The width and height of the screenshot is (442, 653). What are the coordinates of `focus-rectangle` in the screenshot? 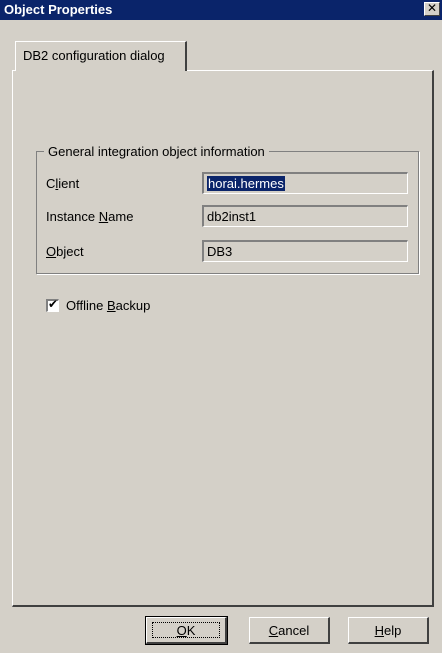 It's located at (186, 630).